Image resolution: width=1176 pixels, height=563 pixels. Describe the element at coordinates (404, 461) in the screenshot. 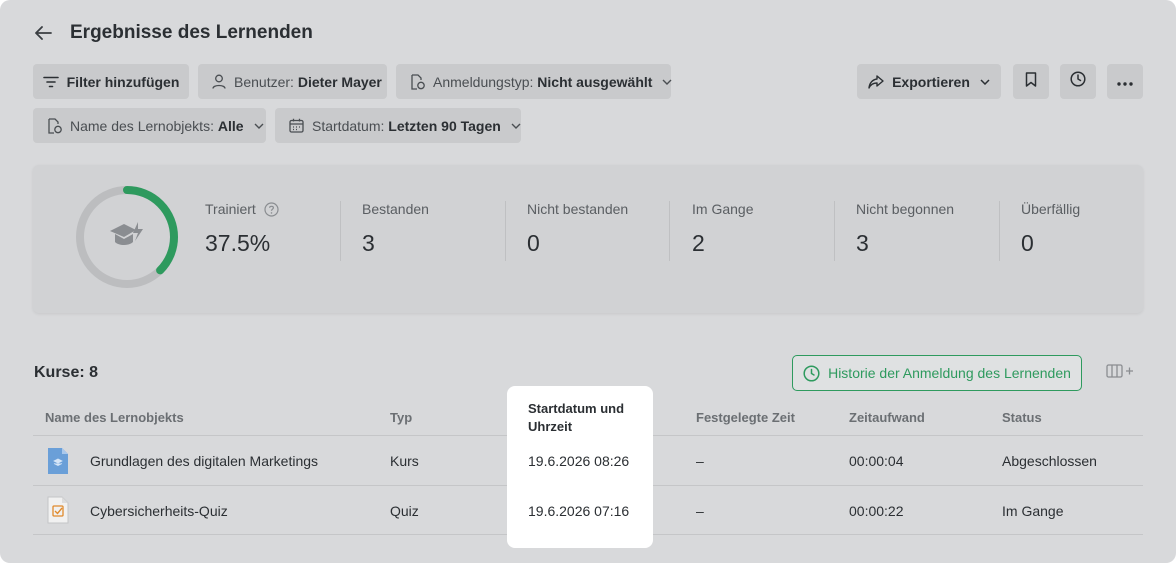

I see `row-type: Kurs` at that location.